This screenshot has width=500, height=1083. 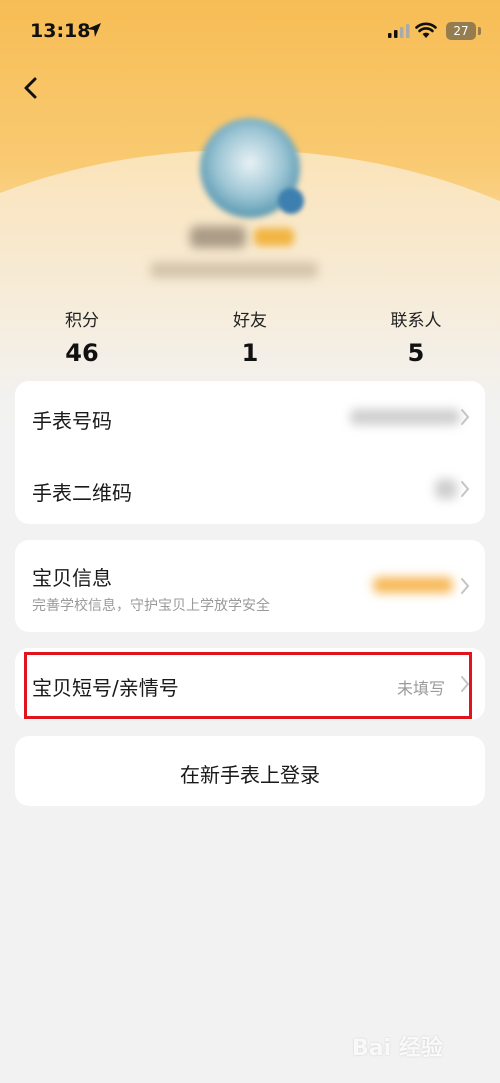 I want to click on qrcode-icon, so click(x=446, y=489).